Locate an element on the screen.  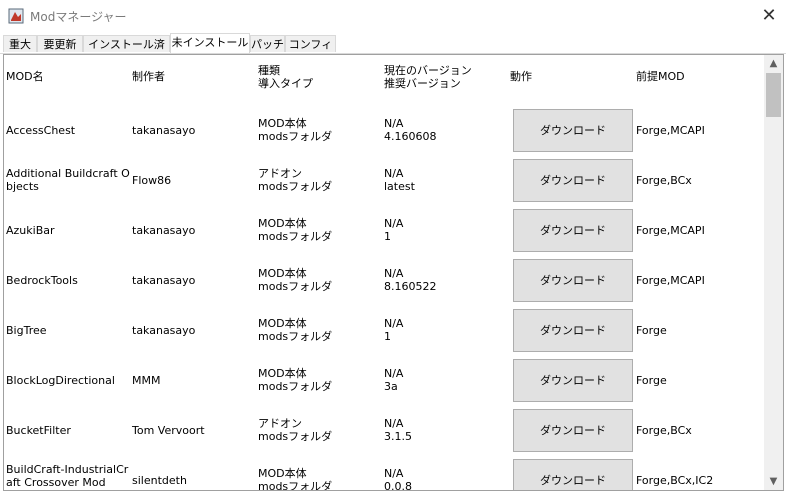
mod-version-cell: N/A 3a is located at coordinates (393, 380).